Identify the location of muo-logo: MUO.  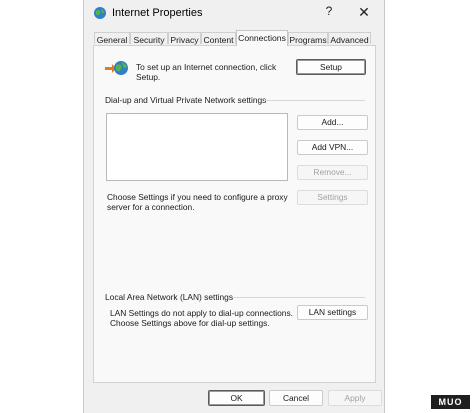
(450, 402).